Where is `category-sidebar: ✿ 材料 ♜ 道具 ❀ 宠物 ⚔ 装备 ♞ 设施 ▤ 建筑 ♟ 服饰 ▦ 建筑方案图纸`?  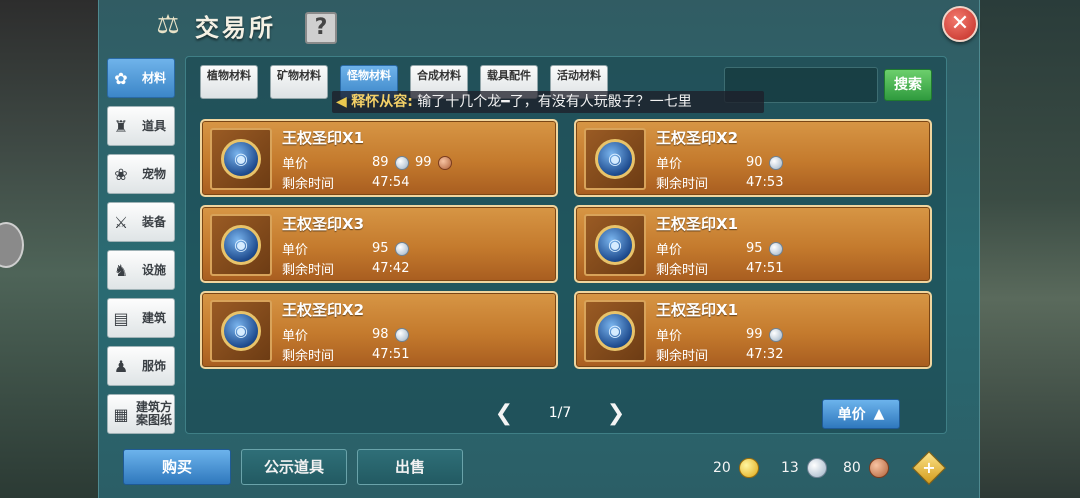
category-sidebar: ✿ 材料 ♜ 道具 ❀ 宠物 ⚔ 装备 ♞ 设施 ▤ 建筑 ♟ 服饰 ▦ 建筑方案图纸 is located at coordinates (143, 250).